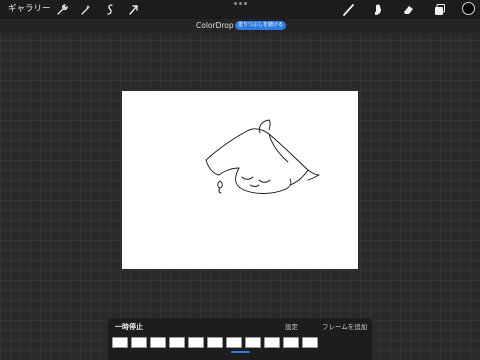 Image resolution: width=480 pixels, height=360 pixels. What do you see at coordinates (215, 25) in the screenshot?
I see `colordrop-title: ColorDrop` at bounding box center [215, 25].